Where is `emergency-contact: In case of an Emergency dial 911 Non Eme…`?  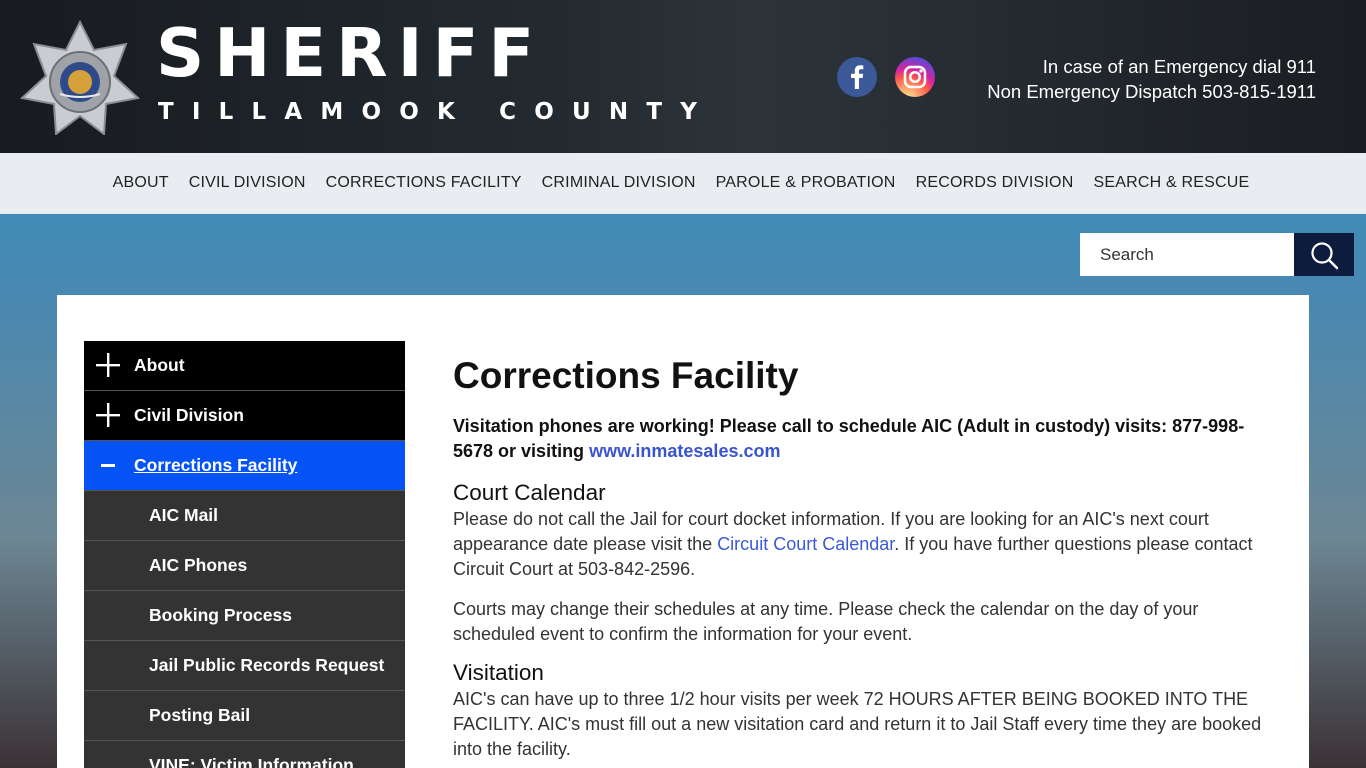
emergency-contact: In case of an Emergency dial 911 Non Eme… is located at coordinates (1151, 79).